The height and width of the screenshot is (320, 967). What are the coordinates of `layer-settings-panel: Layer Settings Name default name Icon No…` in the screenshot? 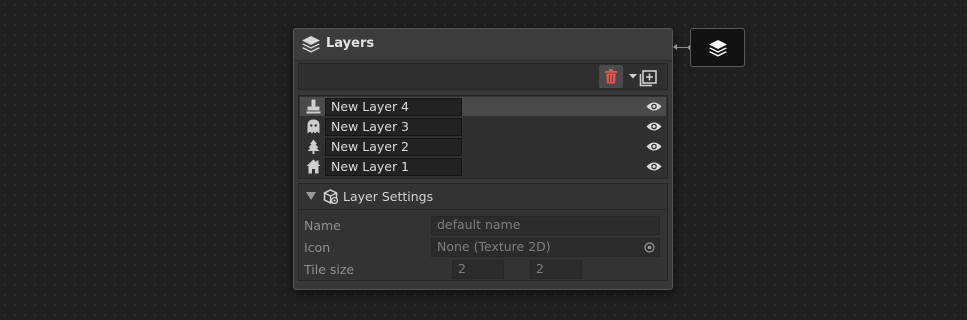 It's located at (483, 232).